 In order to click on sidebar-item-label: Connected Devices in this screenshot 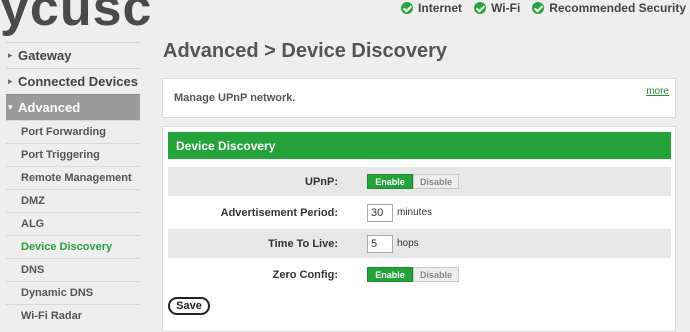, I will do `click(78, 81)`.